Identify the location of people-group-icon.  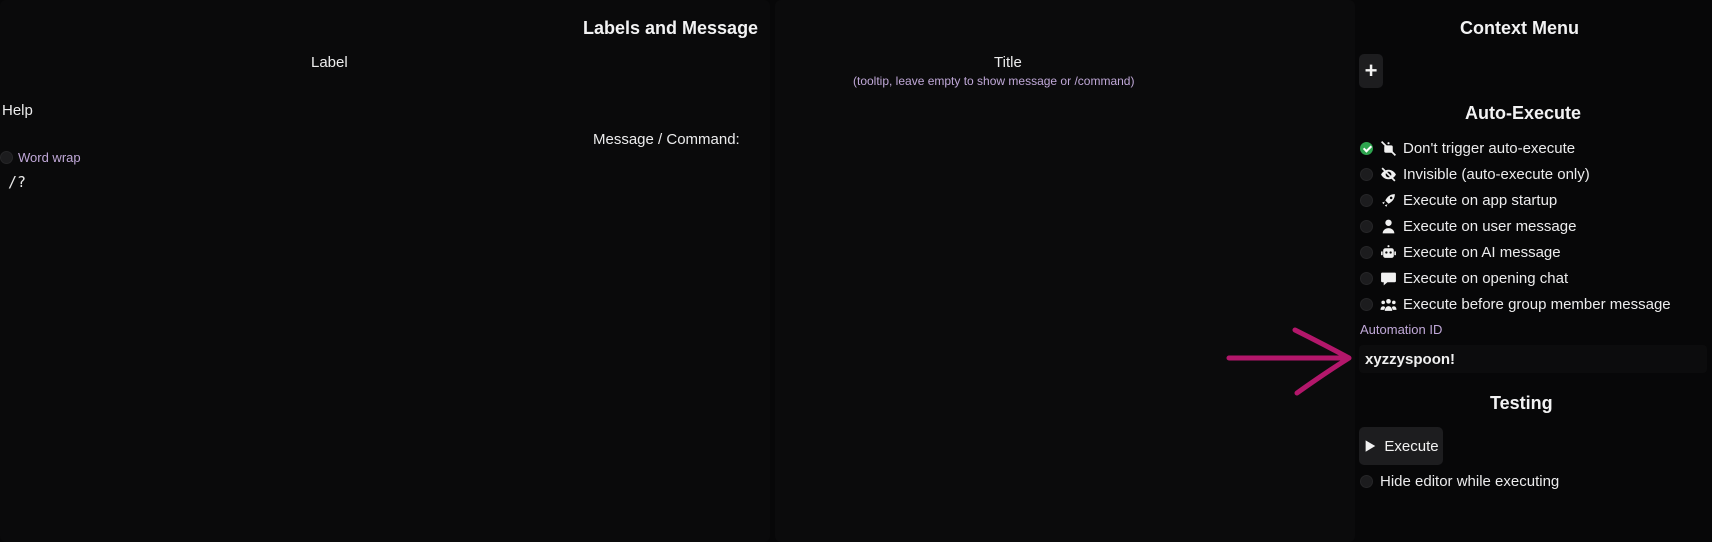
(1388, 304).